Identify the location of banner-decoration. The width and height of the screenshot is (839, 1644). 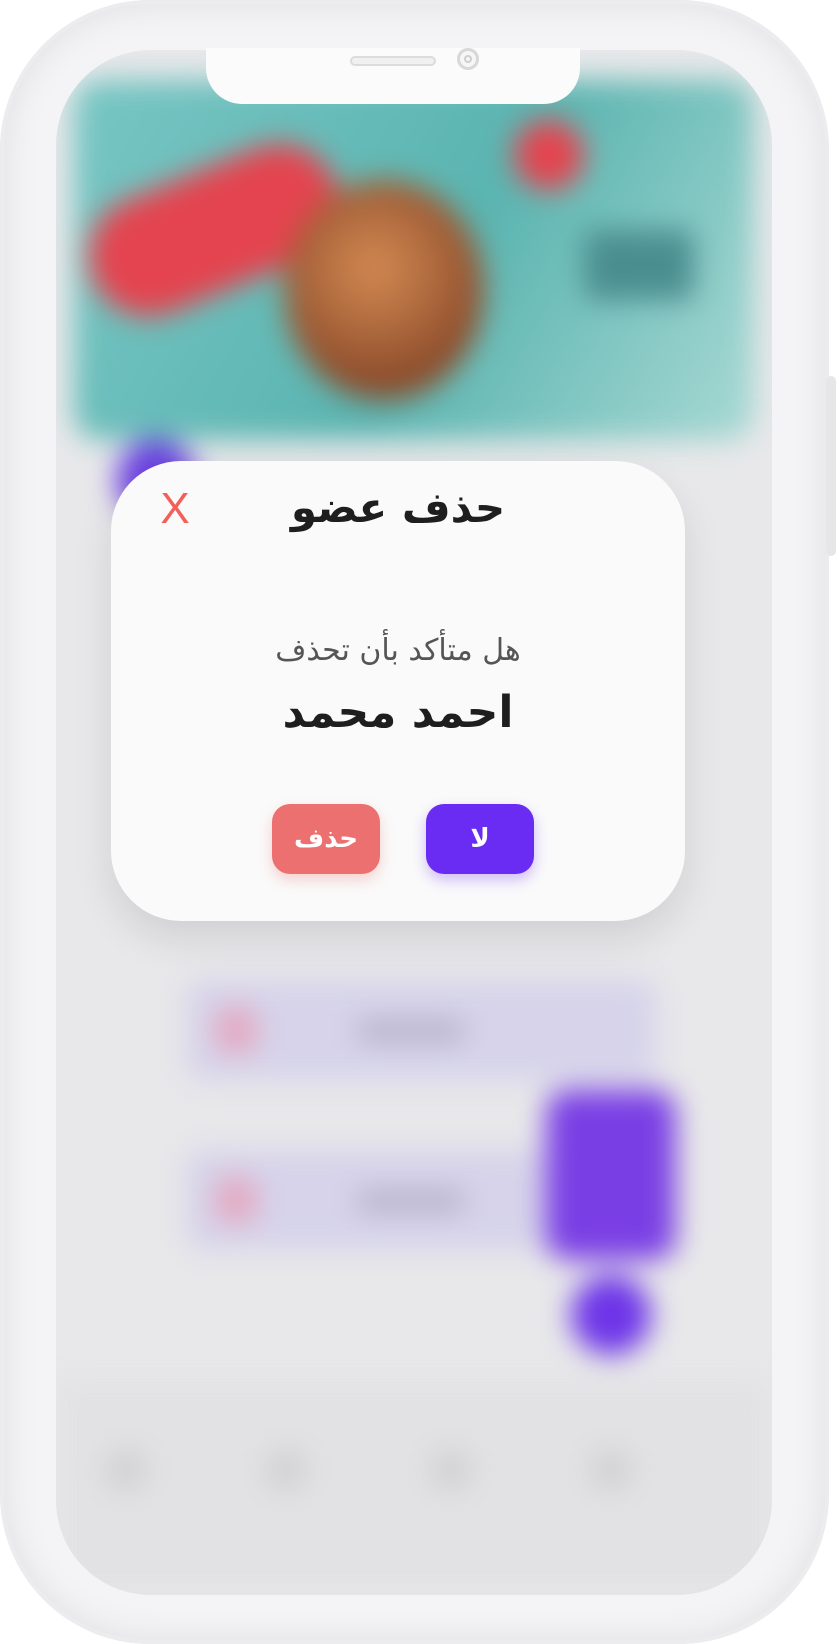
(549, 155).